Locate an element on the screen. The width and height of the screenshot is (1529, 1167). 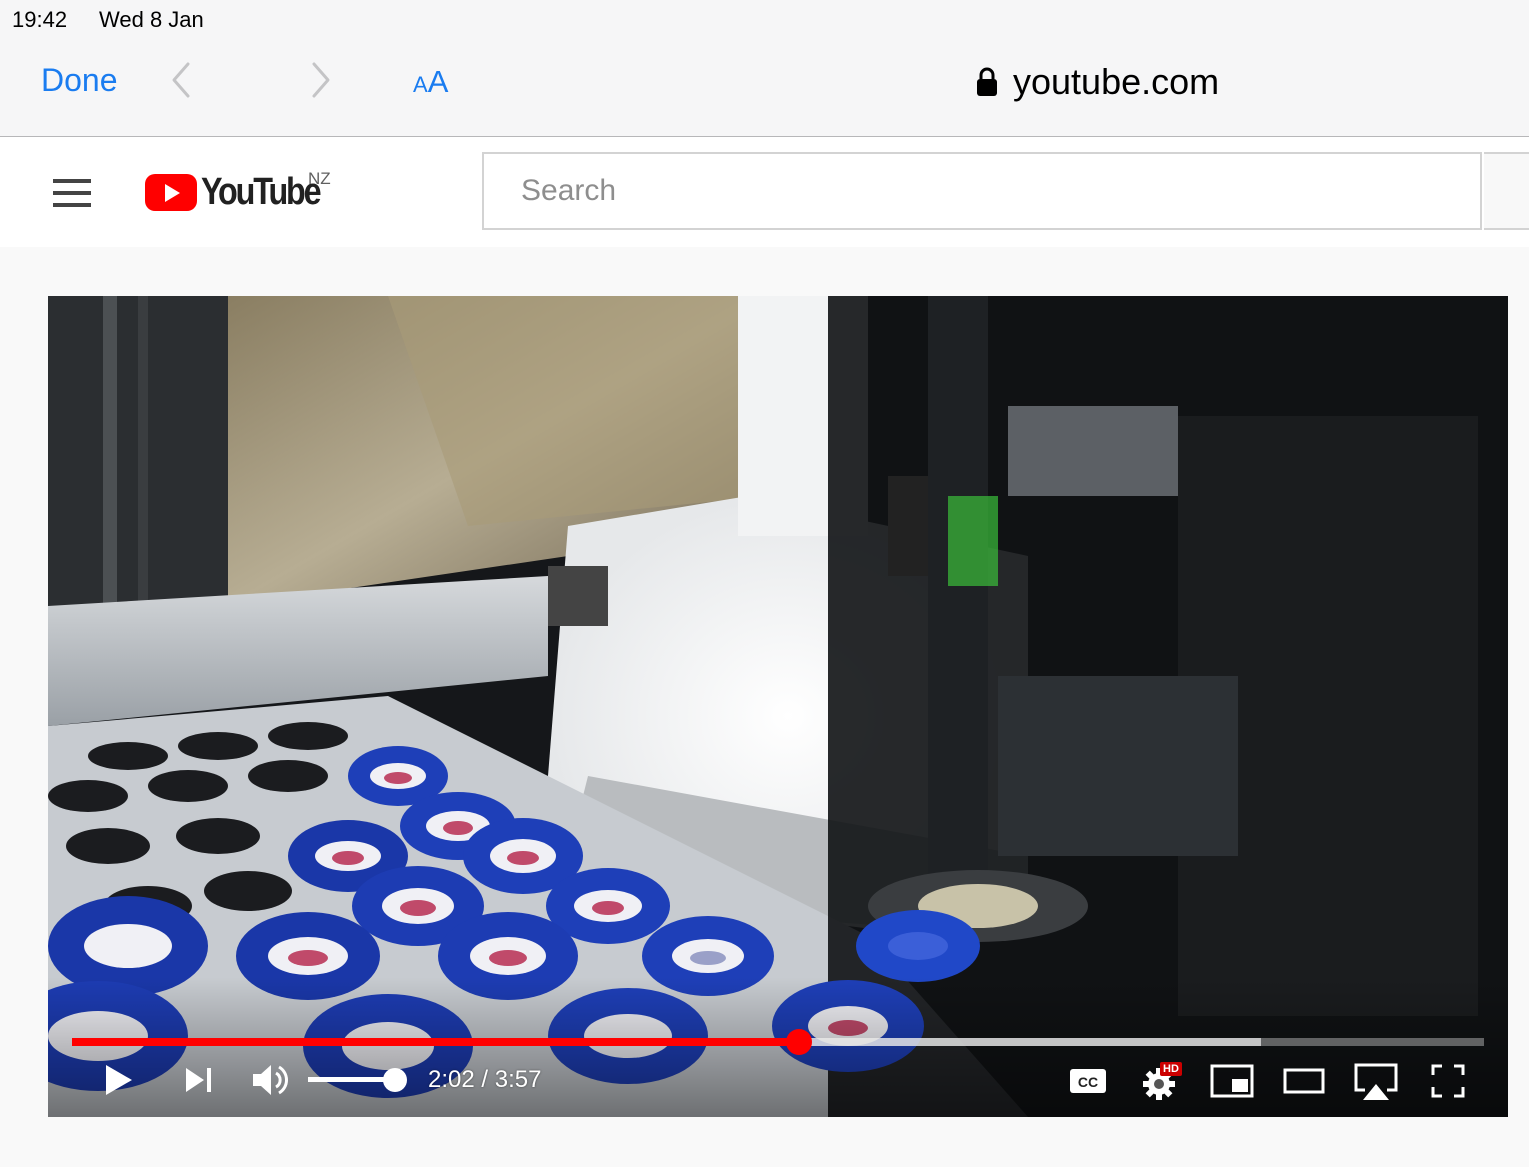
hd-badge: HD is located at coordinates (1171, 1069).